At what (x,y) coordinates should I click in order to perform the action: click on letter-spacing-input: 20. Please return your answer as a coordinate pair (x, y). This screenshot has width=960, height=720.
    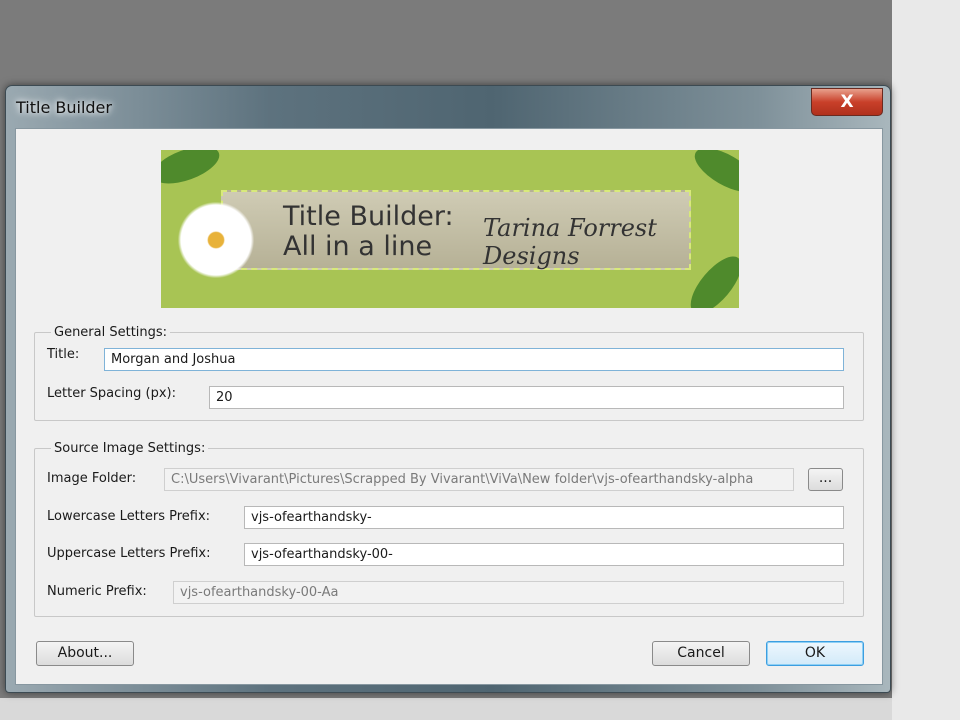
    Looking at the image, I should click on (526, 397).